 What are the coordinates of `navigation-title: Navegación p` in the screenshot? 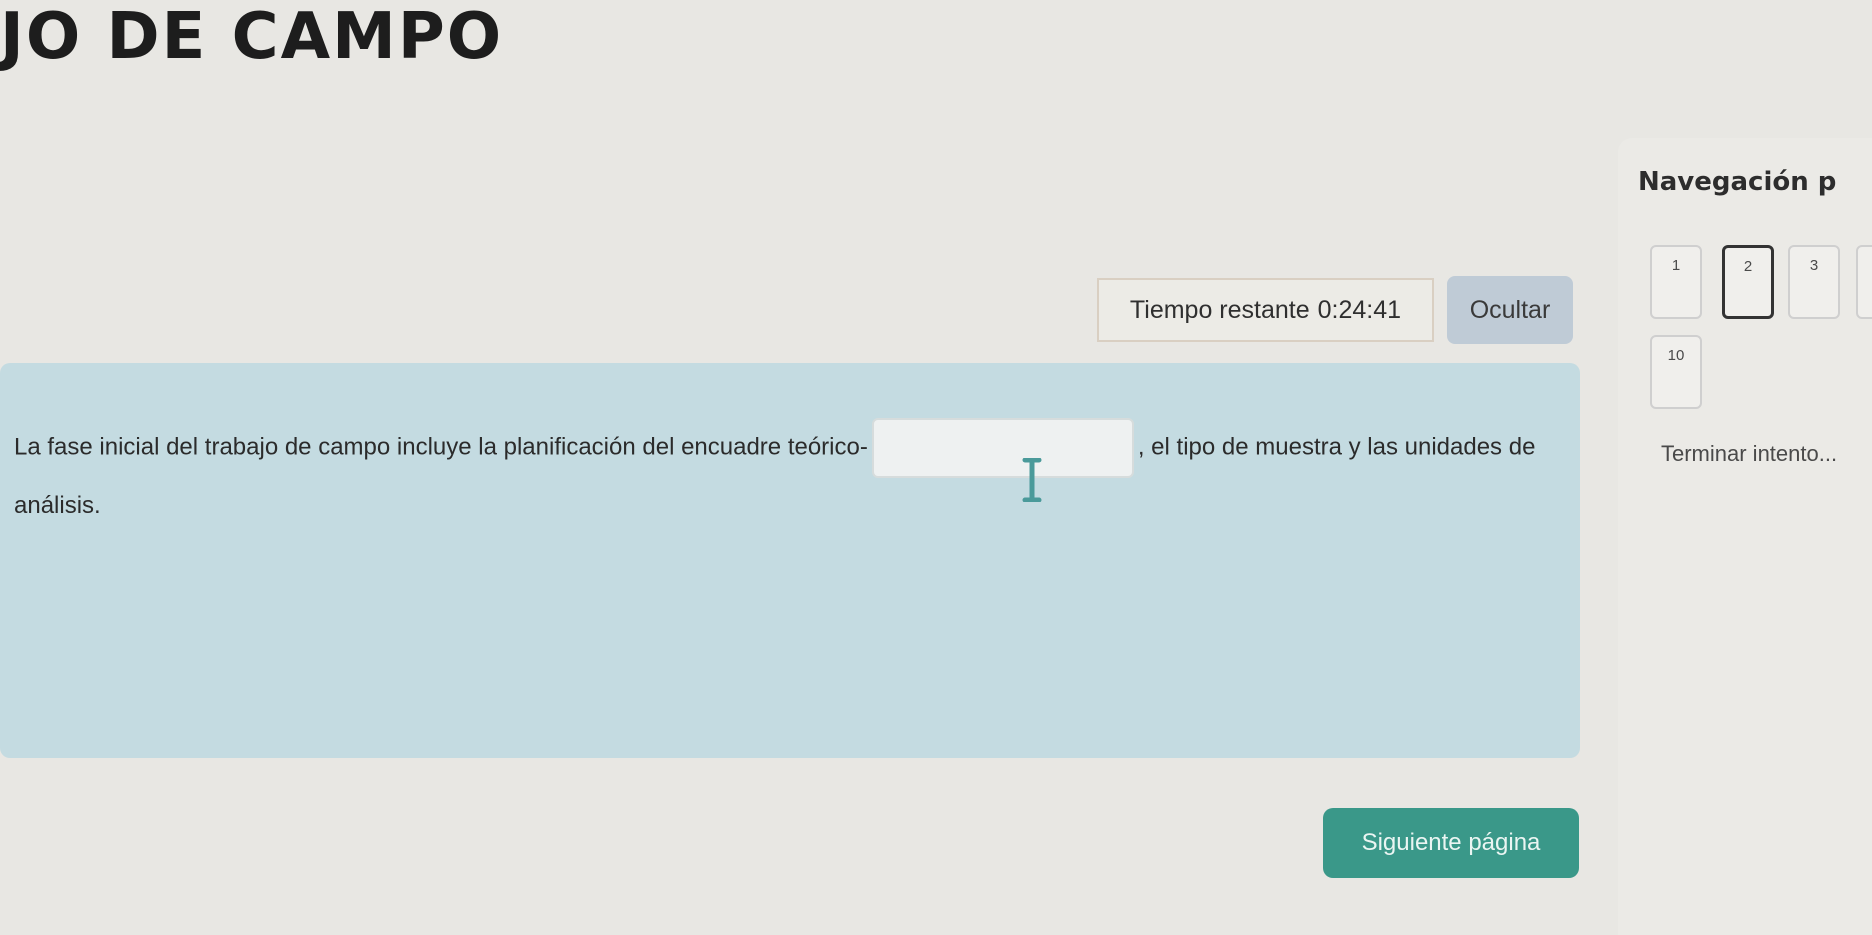 It's located at (1737, 182).